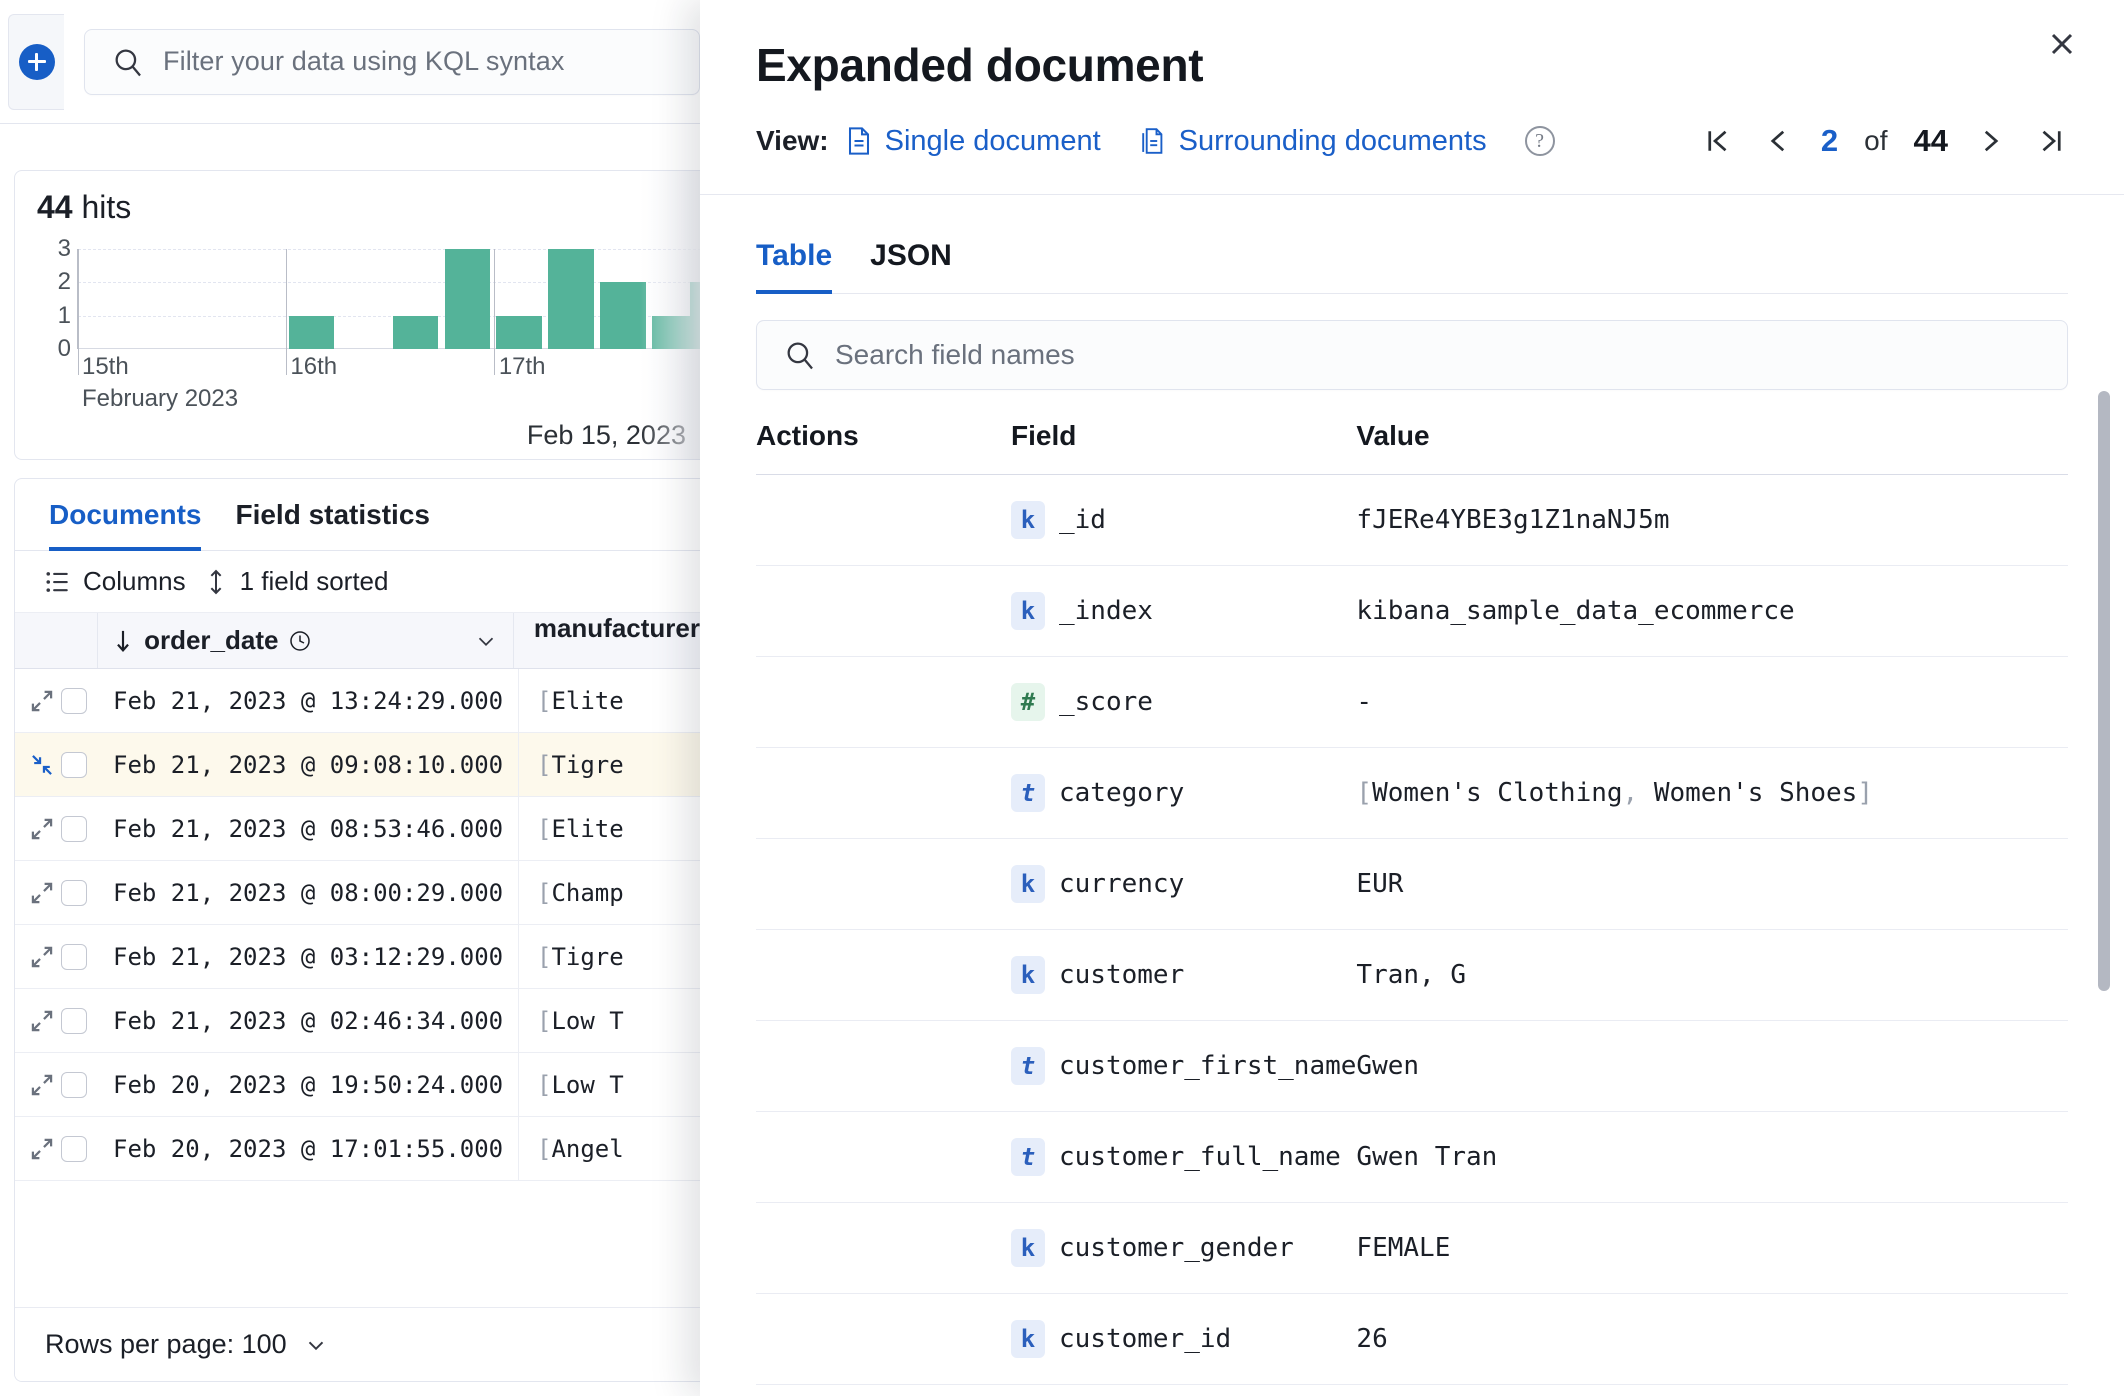 This screenshot has height=1396, width=2124. I want to click on field-row: k currency EUR, so click(1412, 884).